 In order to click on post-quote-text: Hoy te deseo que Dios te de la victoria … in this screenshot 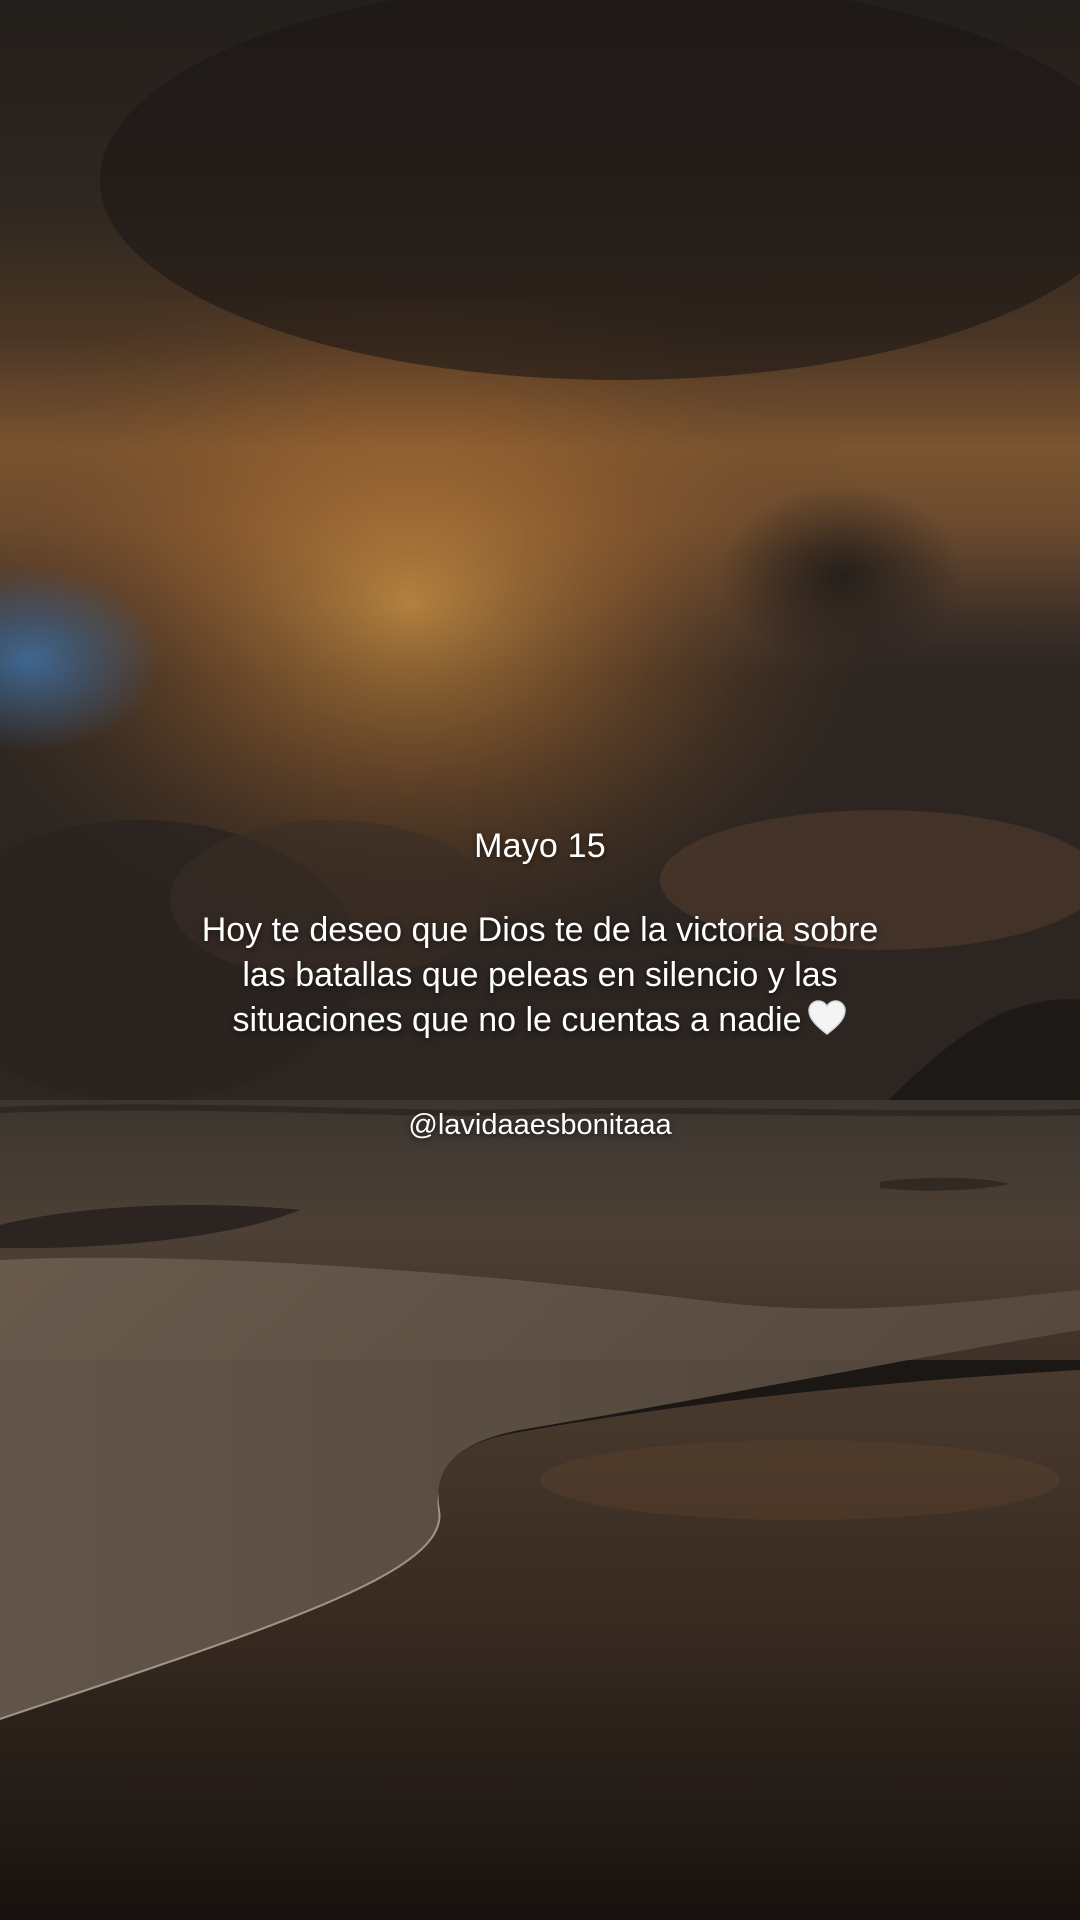, I will do `click(540, 975)`.